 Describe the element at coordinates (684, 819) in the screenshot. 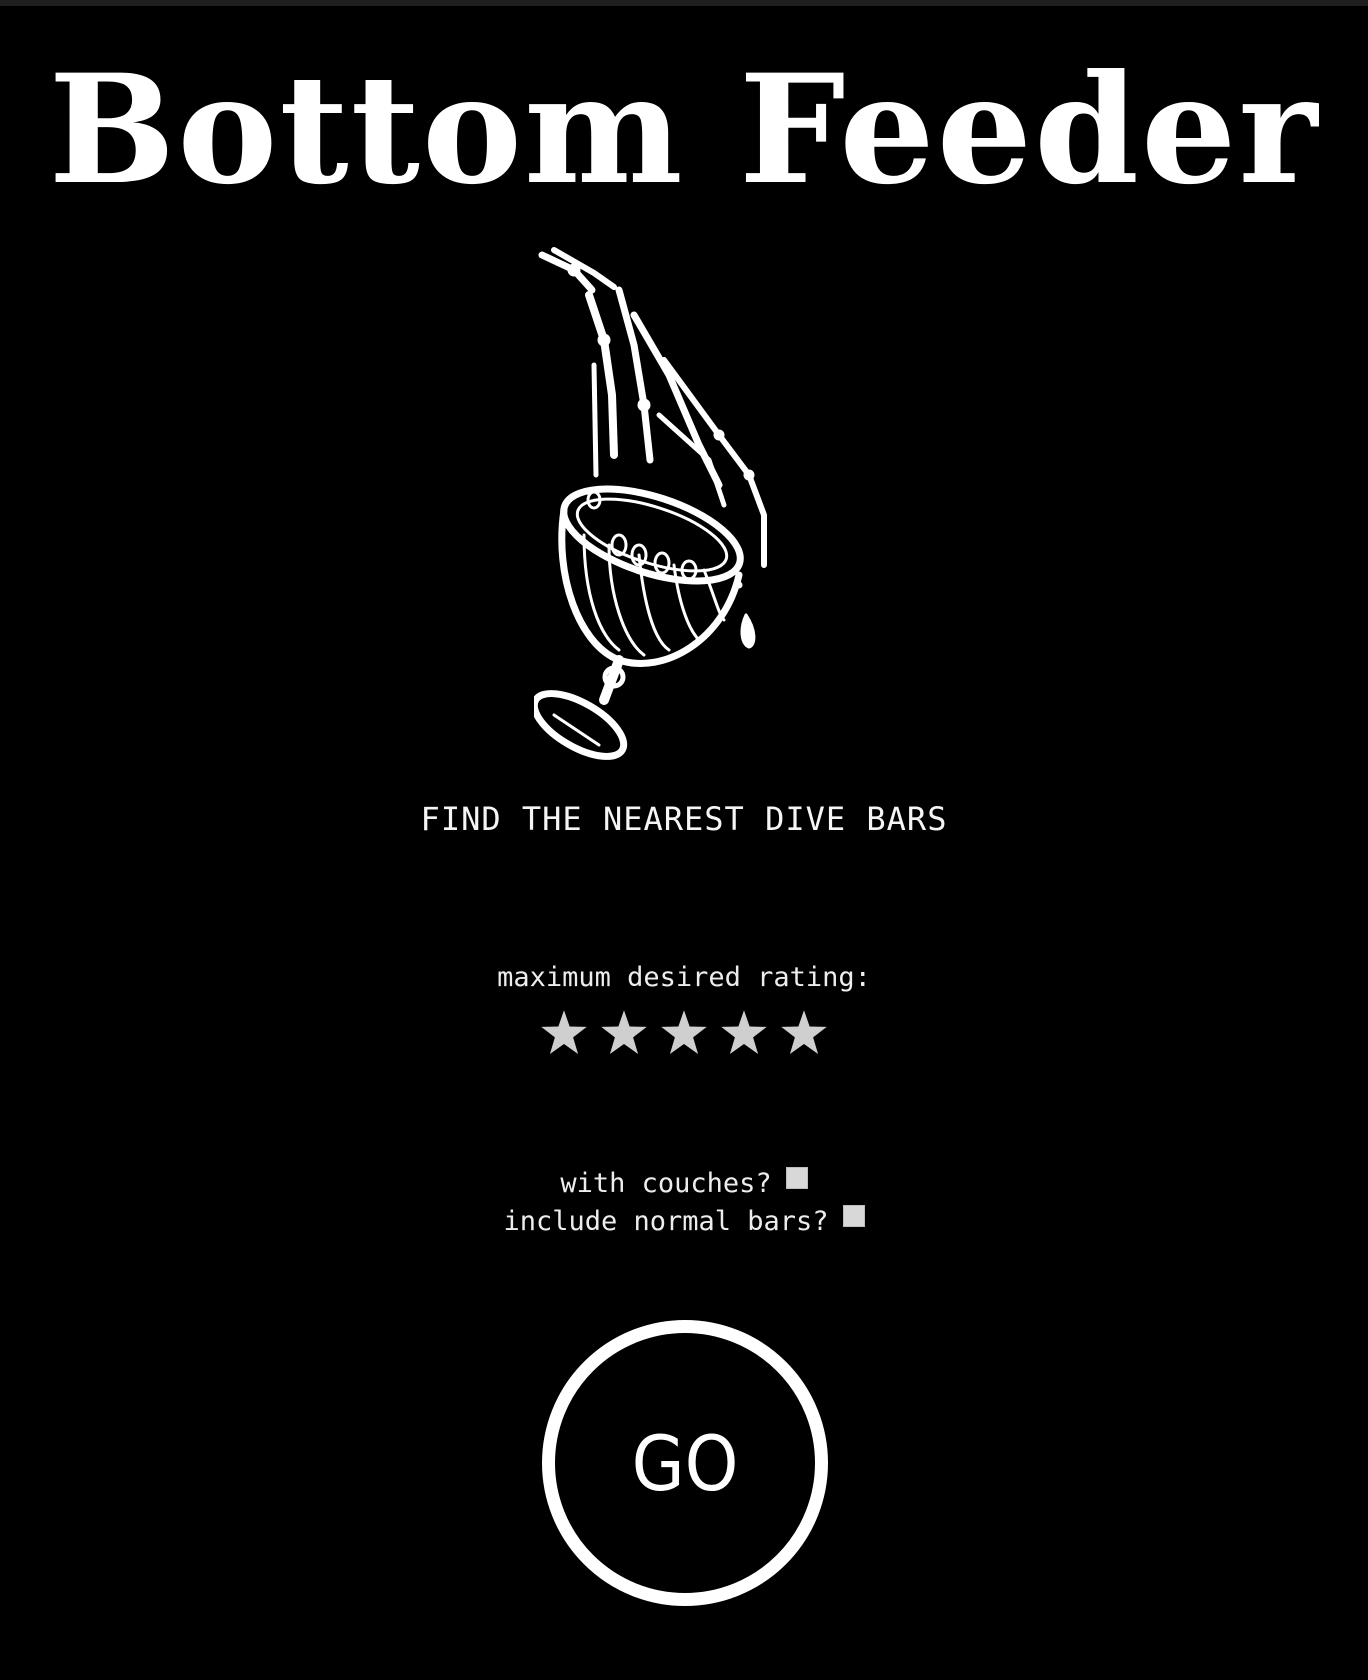

I see `tagline: FIND THE NEAREST DIVE BARS` at that location.